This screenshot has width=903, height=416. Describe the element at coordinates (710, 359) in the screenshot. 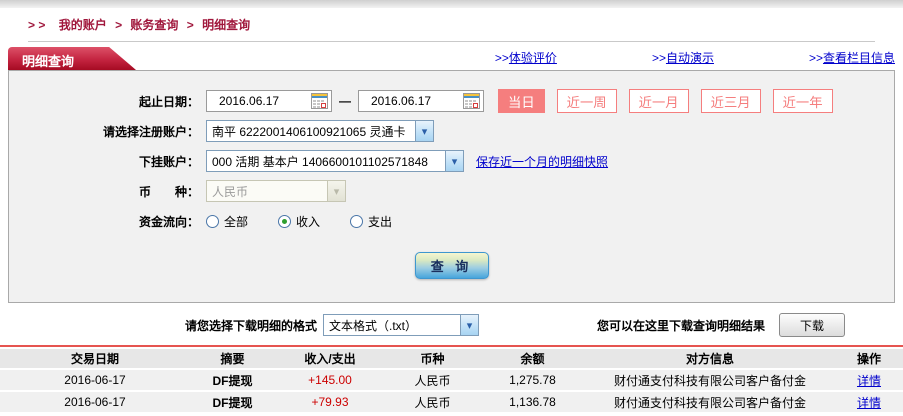

I see `header-counterparty: 对方信息` at that location.